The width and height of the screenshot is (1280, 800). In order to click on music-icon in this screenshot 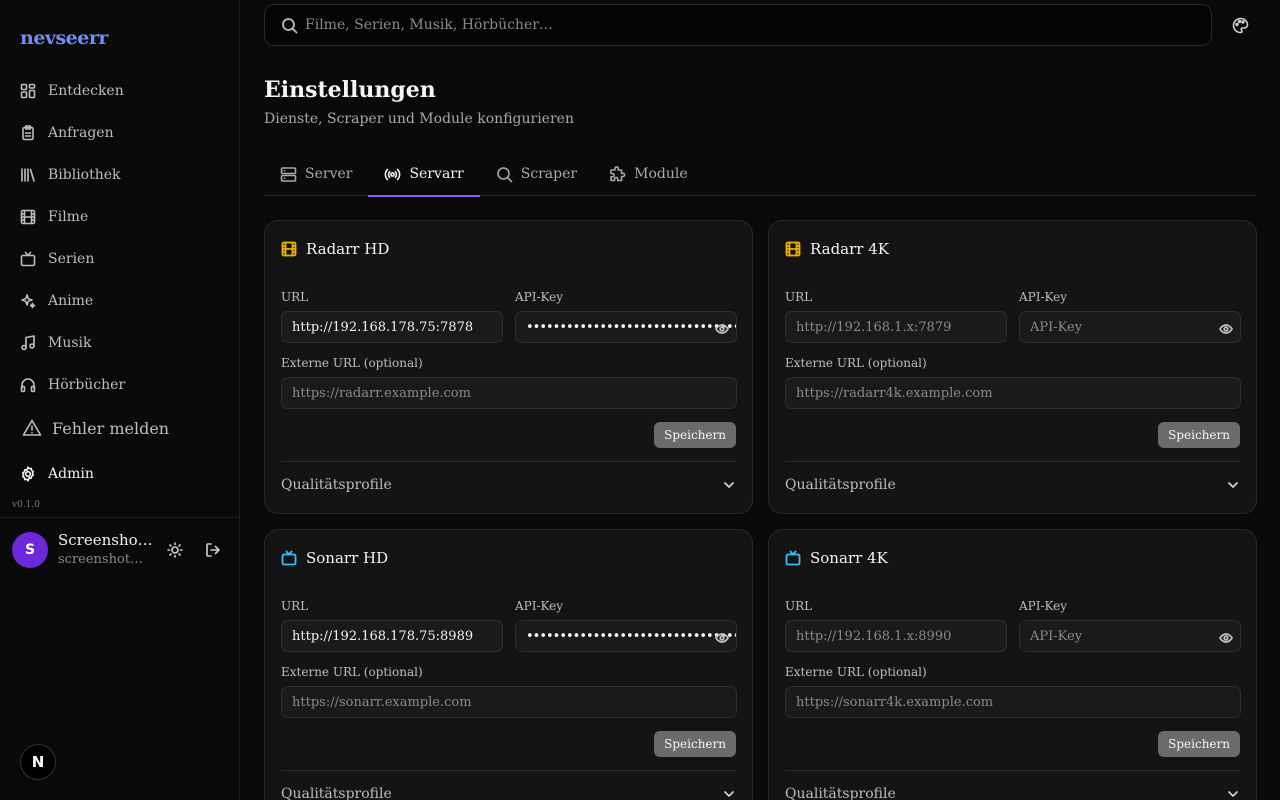, I will do `click(28, 343)`.